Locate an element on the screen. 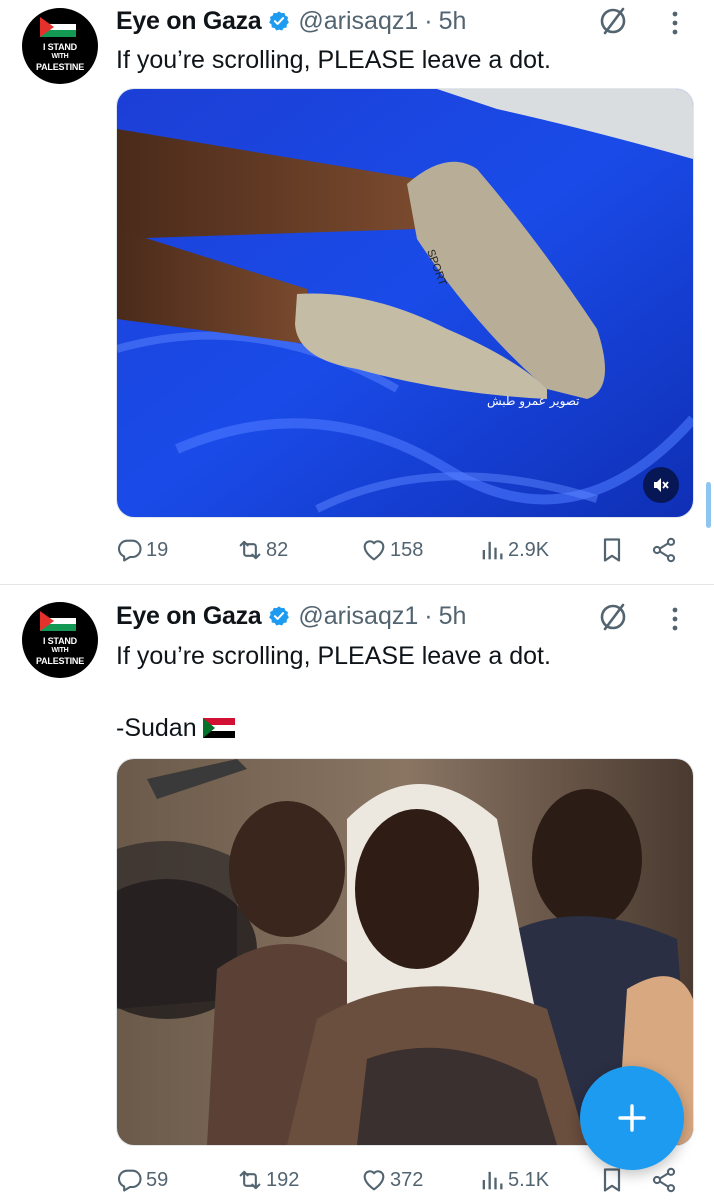  plus-icon is located at coordinates (632, 1118).